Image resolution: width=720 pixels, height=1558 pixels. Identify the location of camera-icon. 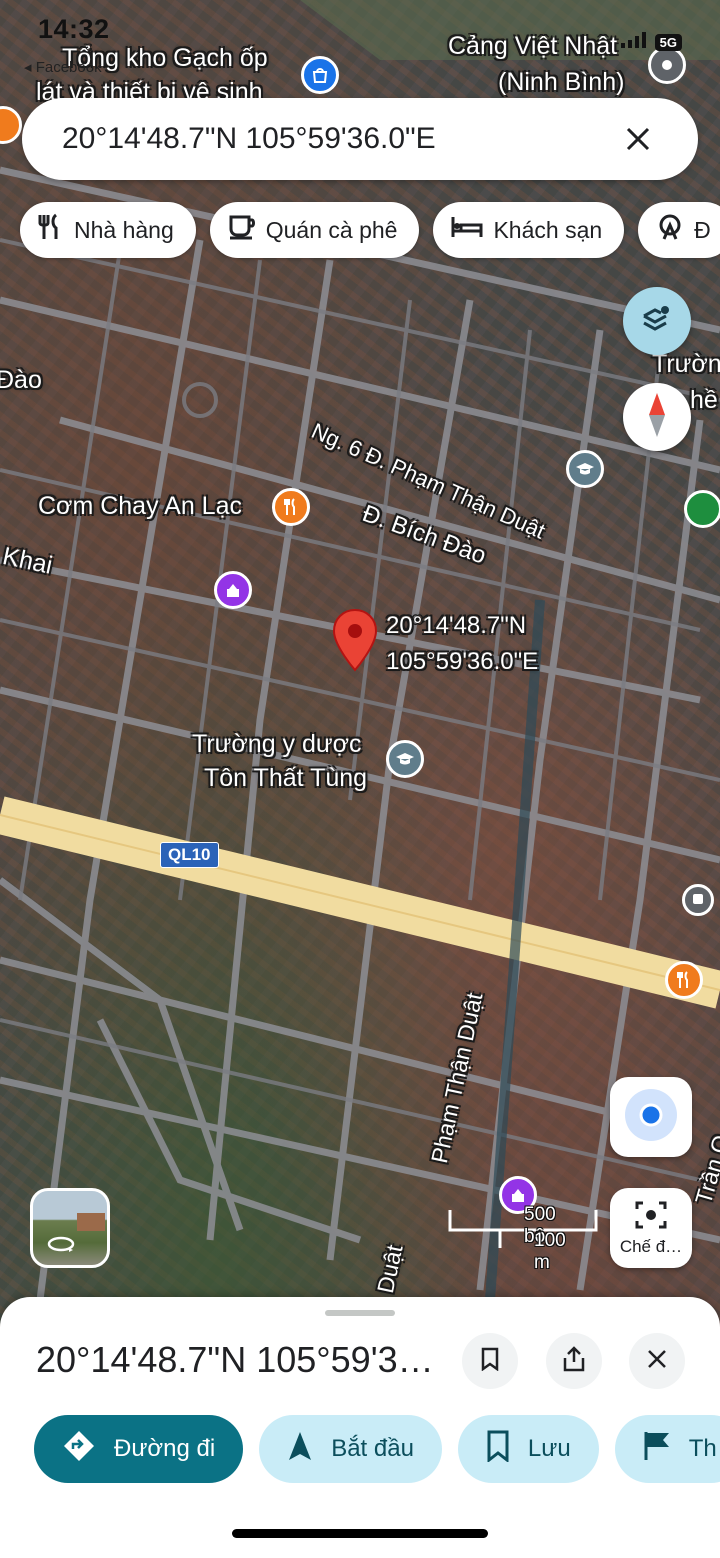
(651, 1217).